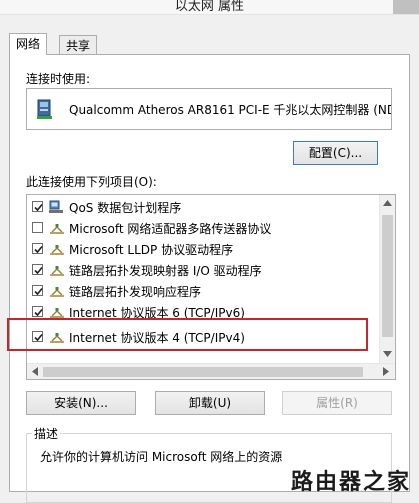 This screenshot has width=419, height=503. What do you see at coordinates (135, 292) in the screenshot?
I see `list-item-label: 链路层拓扑发现响应程序` at bounding box center [135, 292].